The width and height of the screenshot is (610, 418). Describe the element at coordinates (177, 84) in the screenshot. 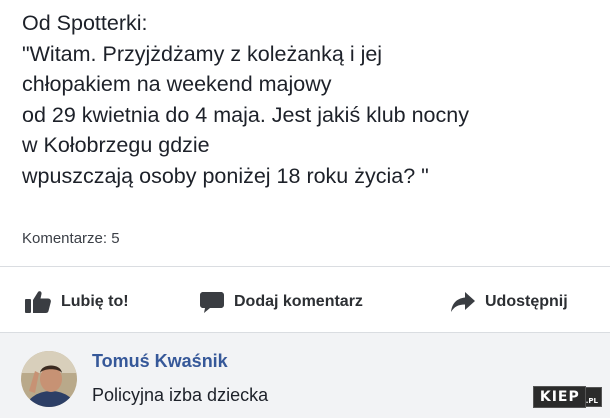

I see `post-text-line: chłopakiem na weekend majowy` at that location.